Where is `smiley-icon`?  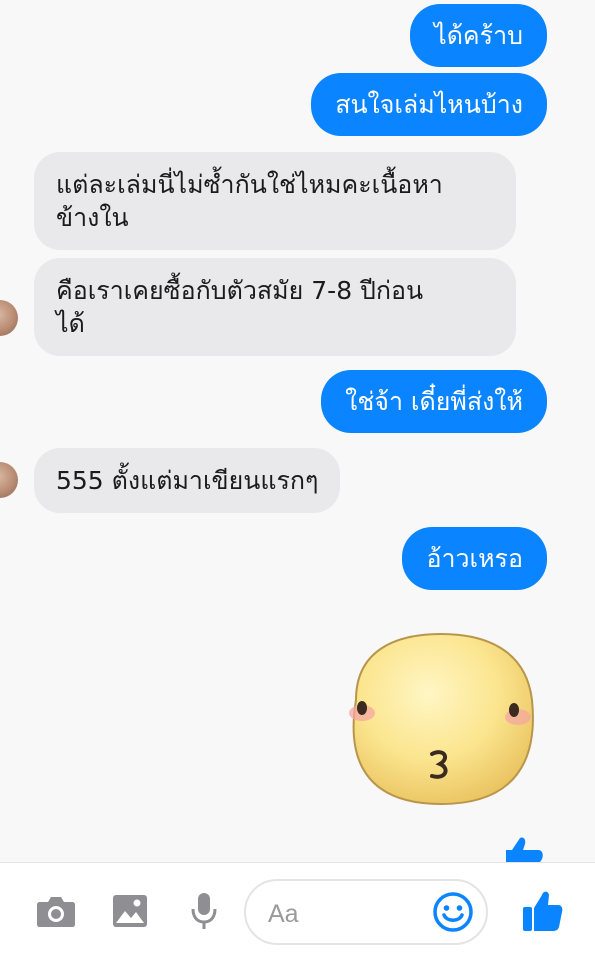 smiley-icon is located at coordinates (453, 912).